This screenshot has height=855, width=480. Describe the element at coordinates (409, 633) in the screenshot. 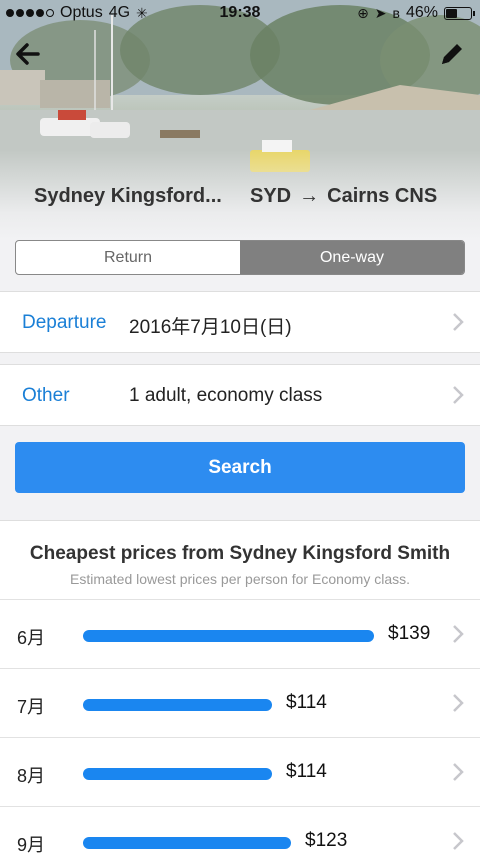

I see `price-label: $139` at that location.